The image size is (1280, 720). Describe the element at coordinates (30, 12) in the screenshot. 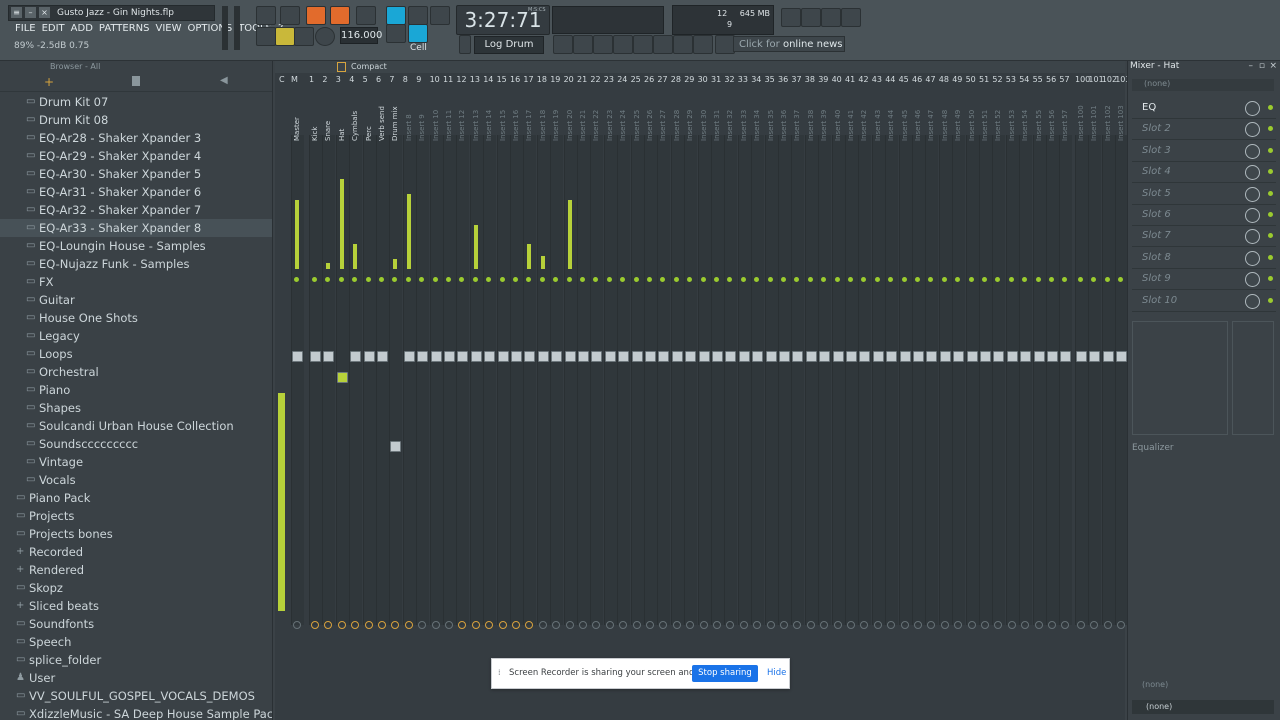

I see `minimize-icon: –` at that location.